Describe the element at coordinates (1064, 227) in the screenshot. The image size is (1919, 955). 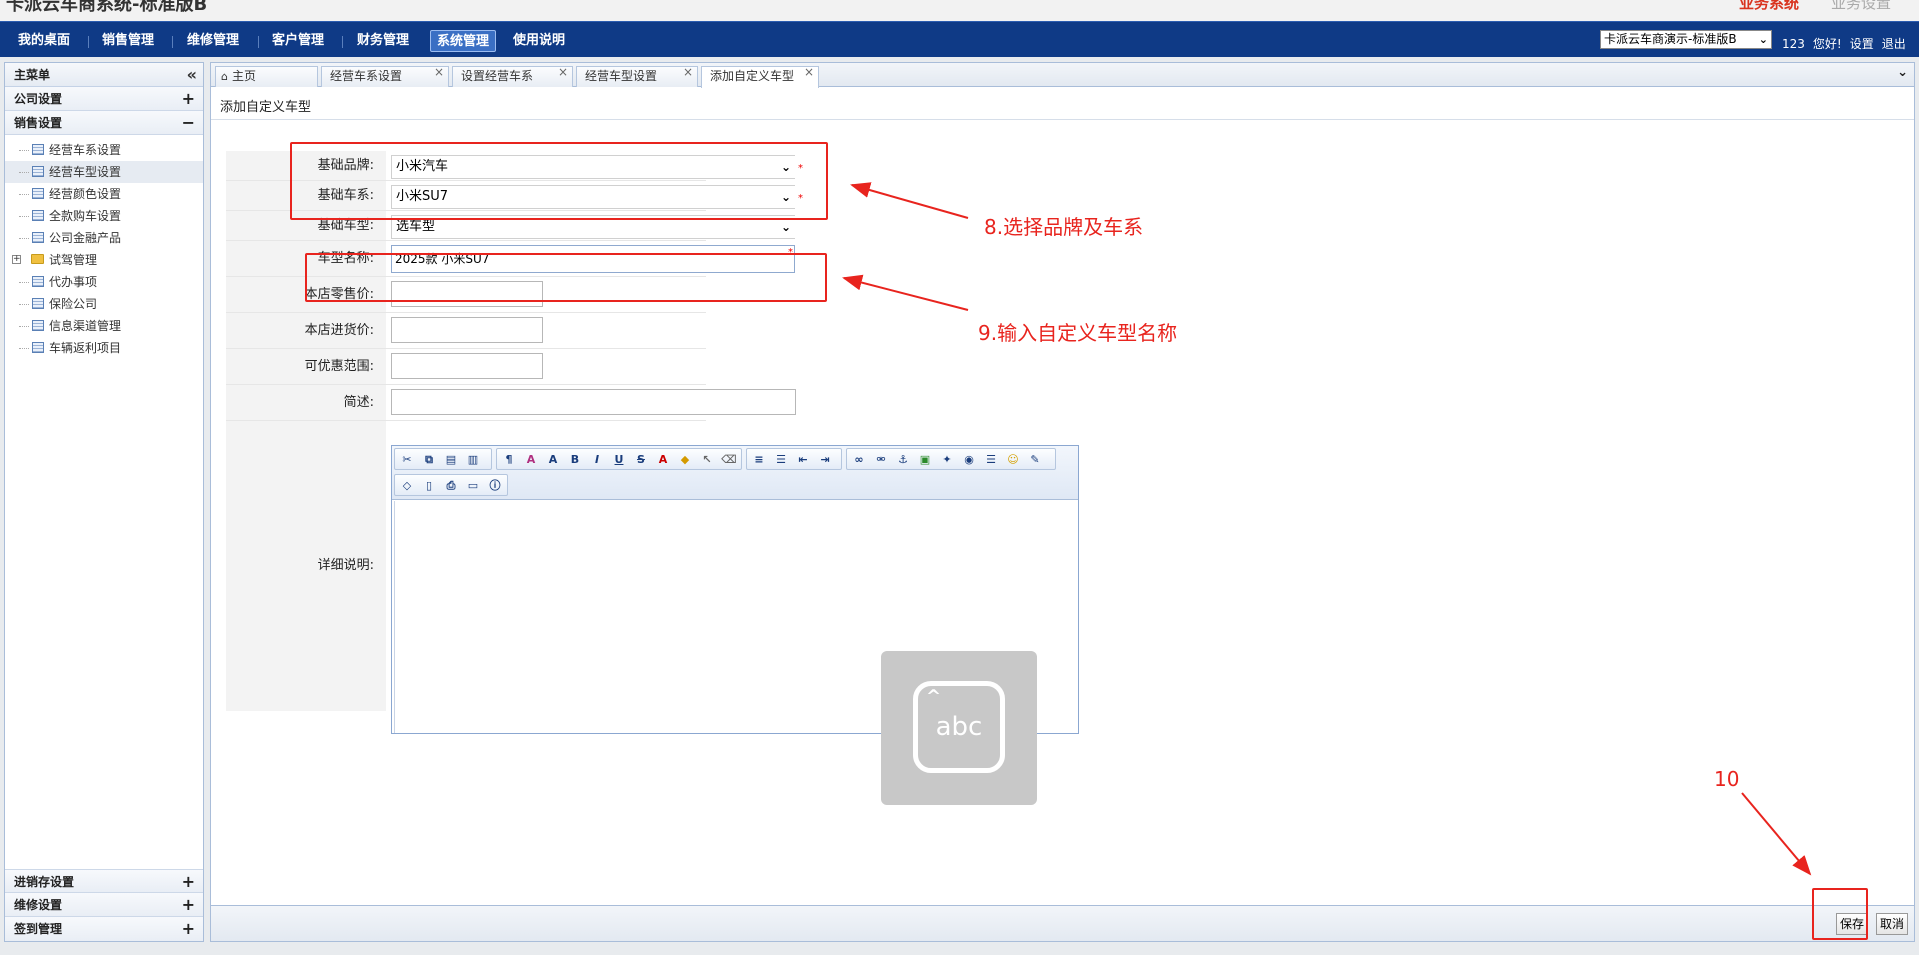
I see `annotation-step-8: 8.选择品牌及车系` at that location.